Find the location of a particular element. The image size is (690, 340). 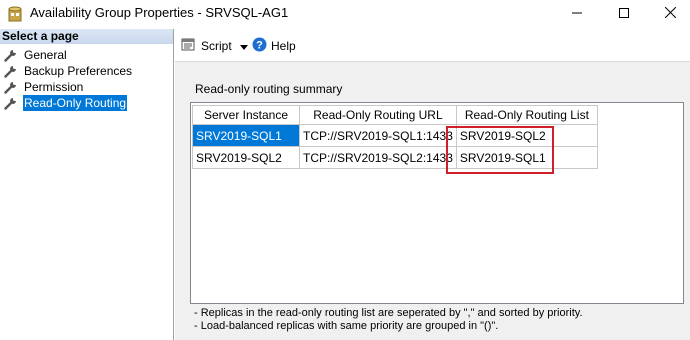

sidebar-item-label: Read-Only Routing is located at coordinates (75, 103).